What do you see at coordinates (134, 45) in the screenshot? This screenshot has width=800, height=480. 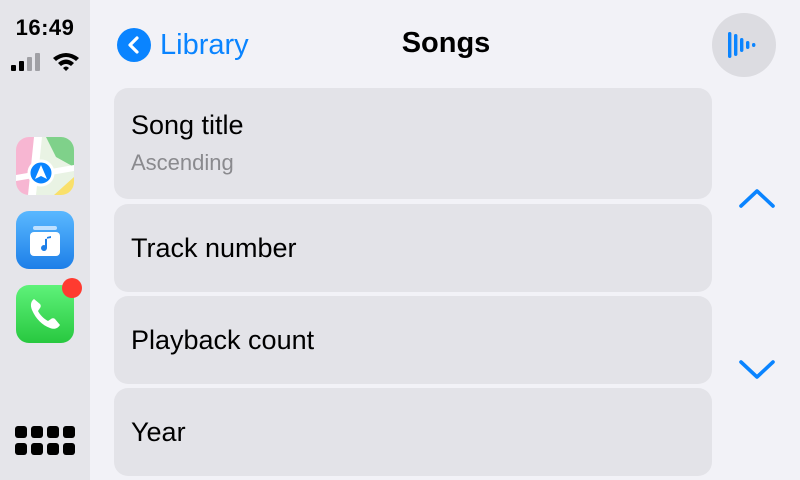 I see `chevron-left-icon` at bounding box center [134, 45].